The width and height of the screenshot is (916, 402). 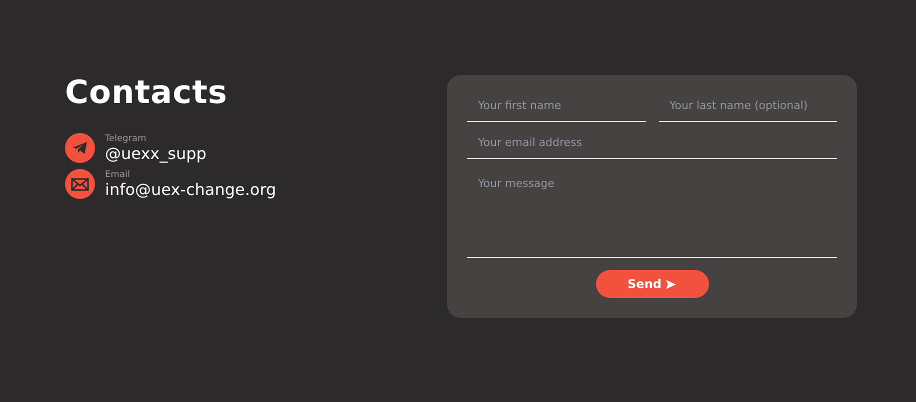 I want to click on paper-plane-icon, so click(x=80, y=148).